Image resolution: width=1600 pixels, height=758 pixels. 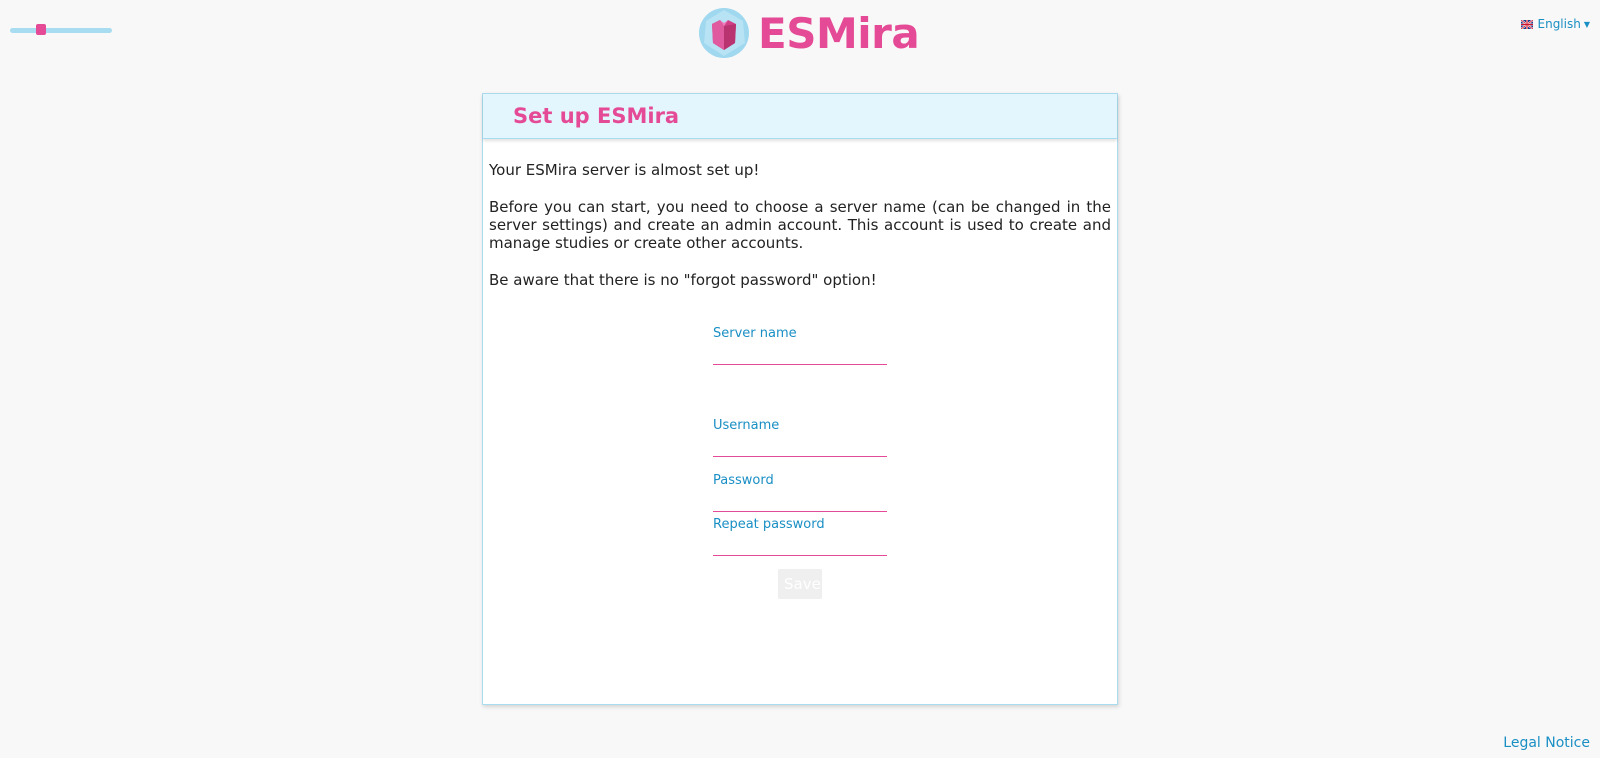 What do you see at coordinates (839, 33) in the screenshot?
I see `brand-name: ESMira` at bounding box center [839, 33].